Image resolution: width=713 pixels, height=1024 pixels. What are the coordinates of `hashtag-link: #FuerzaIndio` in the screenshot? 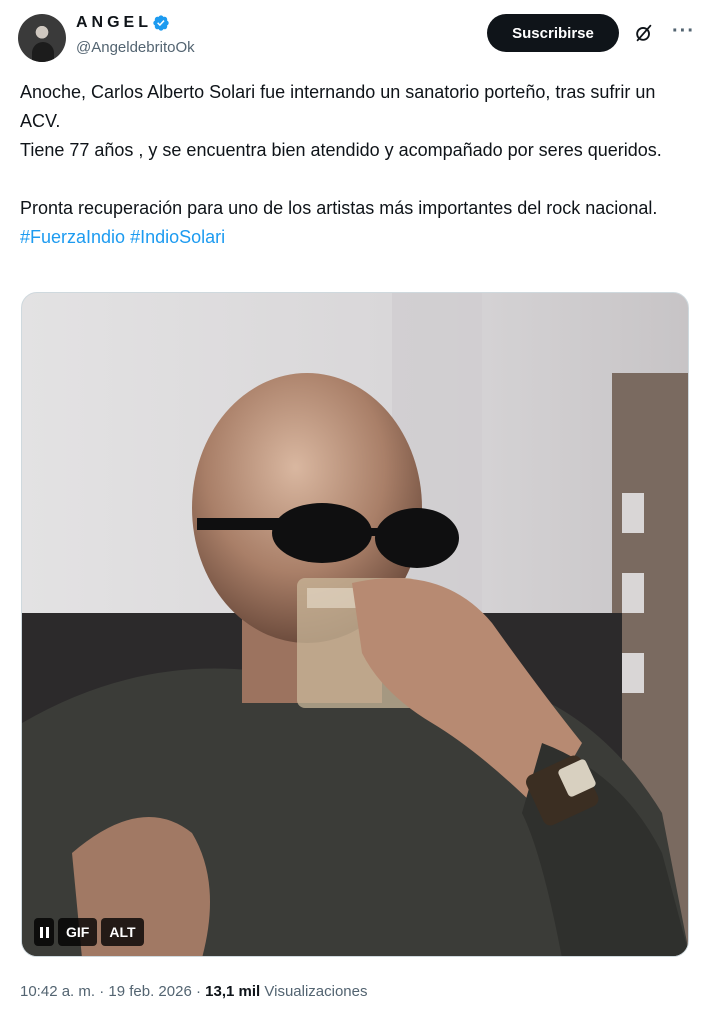 It's located at (72, 237).